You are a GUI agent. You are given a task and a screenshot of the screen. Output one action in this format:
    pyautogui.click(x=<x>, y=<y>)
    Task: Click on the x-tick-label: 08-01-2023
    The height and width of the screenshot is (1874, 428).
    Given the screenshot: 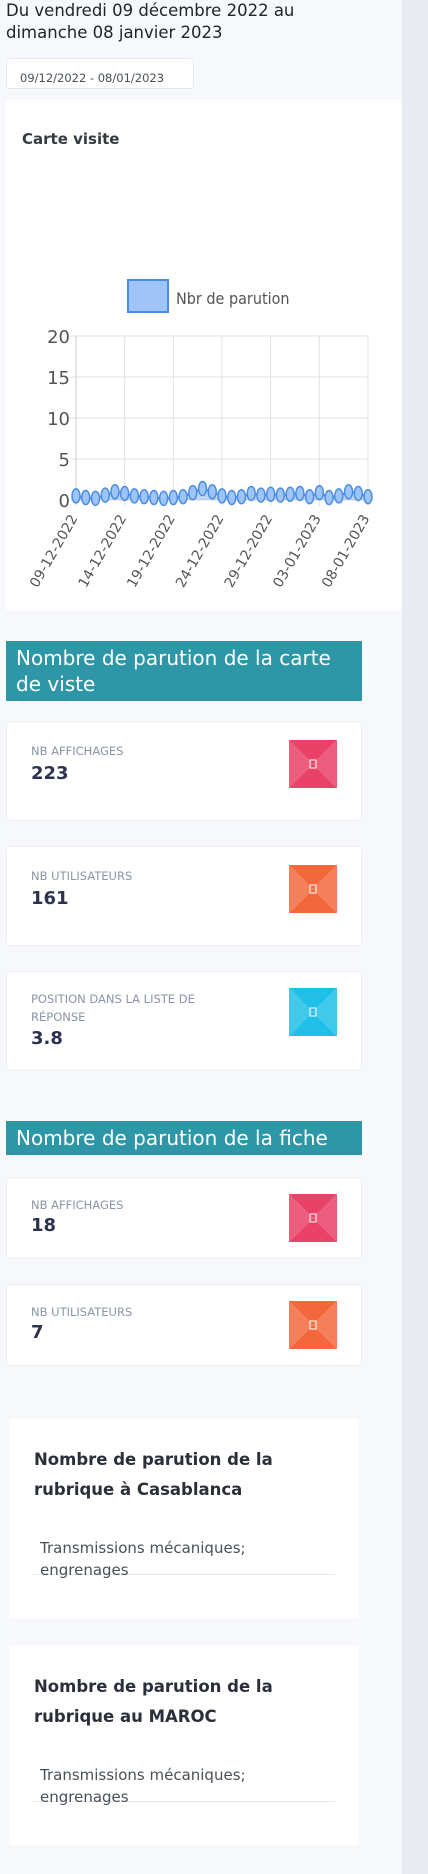 What is the action you would take?
    pyautogui.click(x=346, y=551)
    